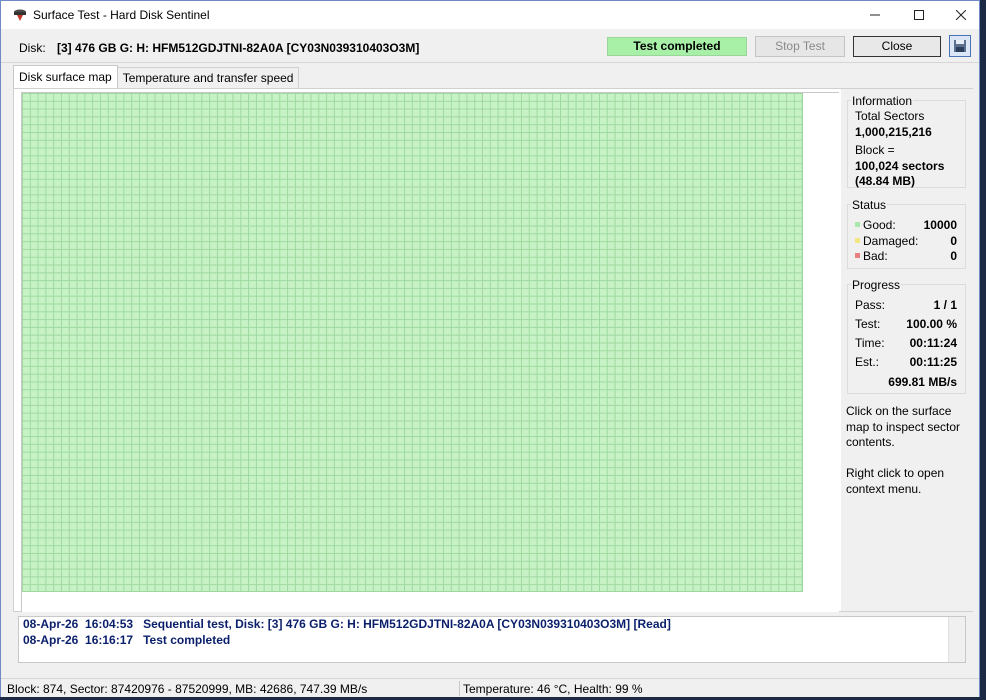  I want to click on bad-swatch, so click(857, 256).